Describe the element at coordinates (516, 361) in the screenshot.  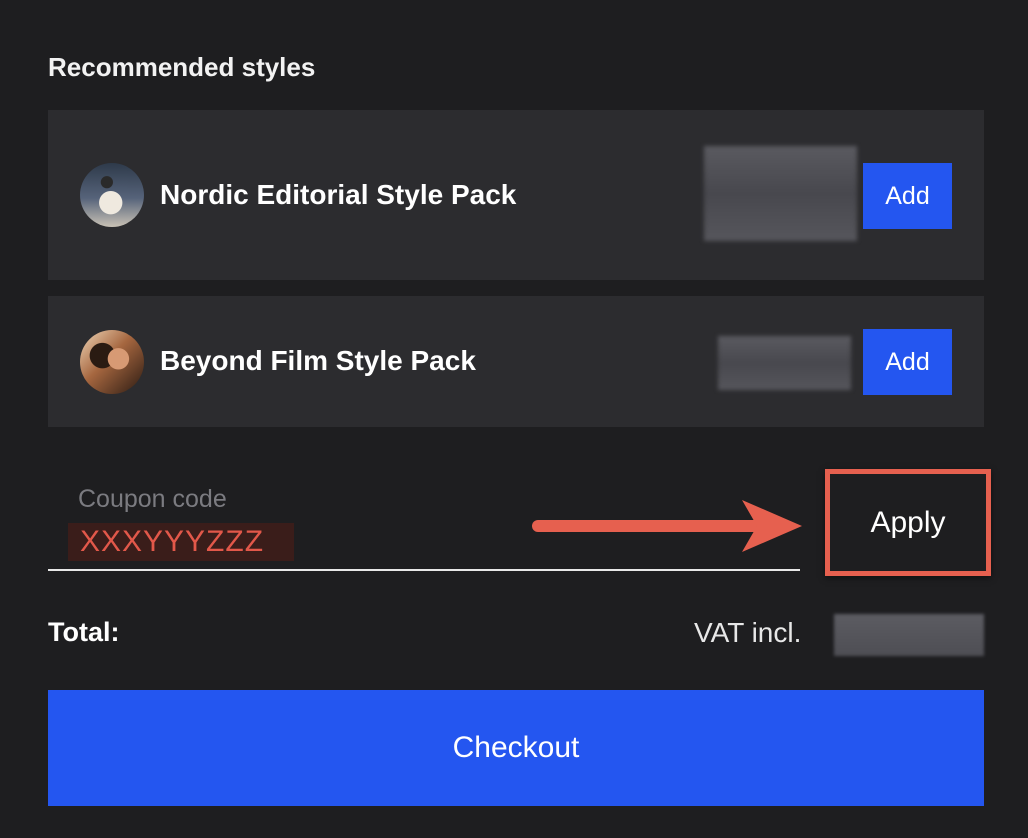
I see `recommendation-card-beyond-film: Beyond Film Style Pack Add` at that location.